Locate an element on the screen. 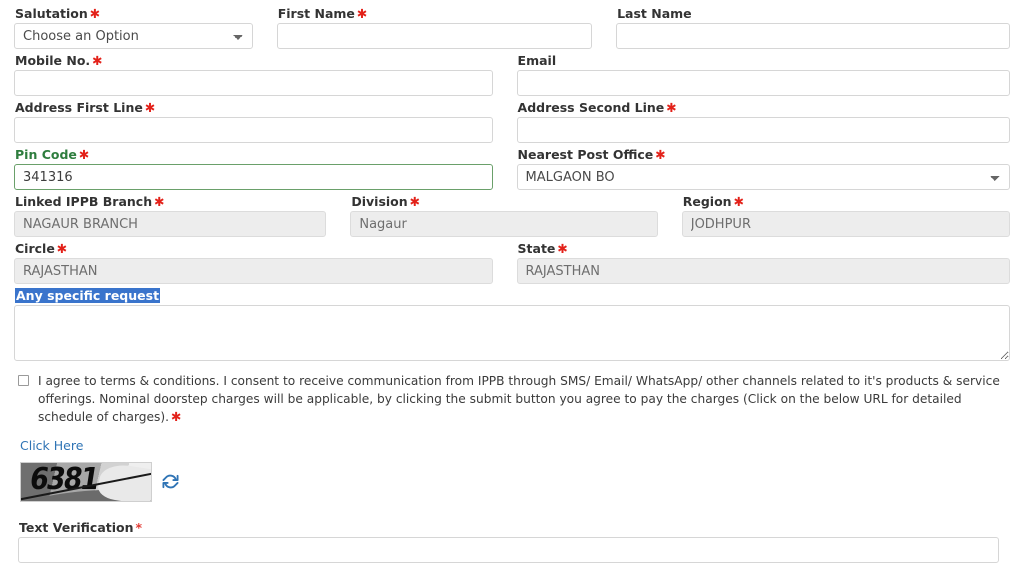 The image size is (1024, 563). form-row: Circle✱ State✱ is located at coordinates (512, 262).